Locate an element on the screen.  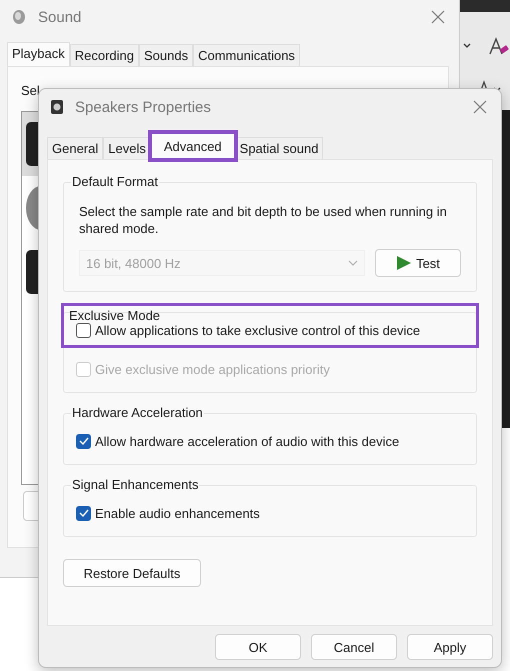
tab: Levels is located at coordinates (127, 148).